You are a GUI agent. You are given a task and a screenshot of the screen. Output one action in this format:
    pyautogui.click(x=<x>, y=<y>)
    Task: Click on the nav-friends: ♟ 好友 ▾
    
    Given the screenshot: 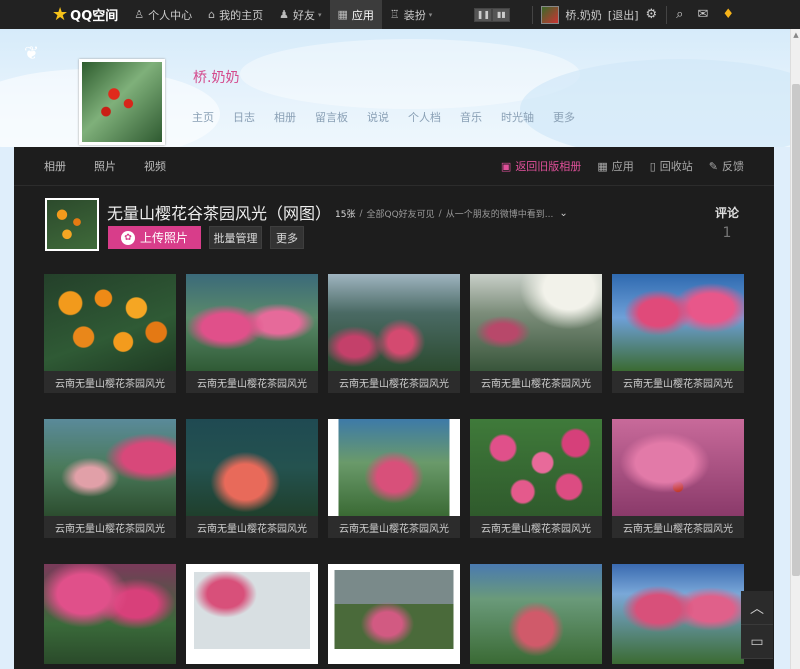 What is the action you would take?
    pyautogui.click(x=300, y=14)
    